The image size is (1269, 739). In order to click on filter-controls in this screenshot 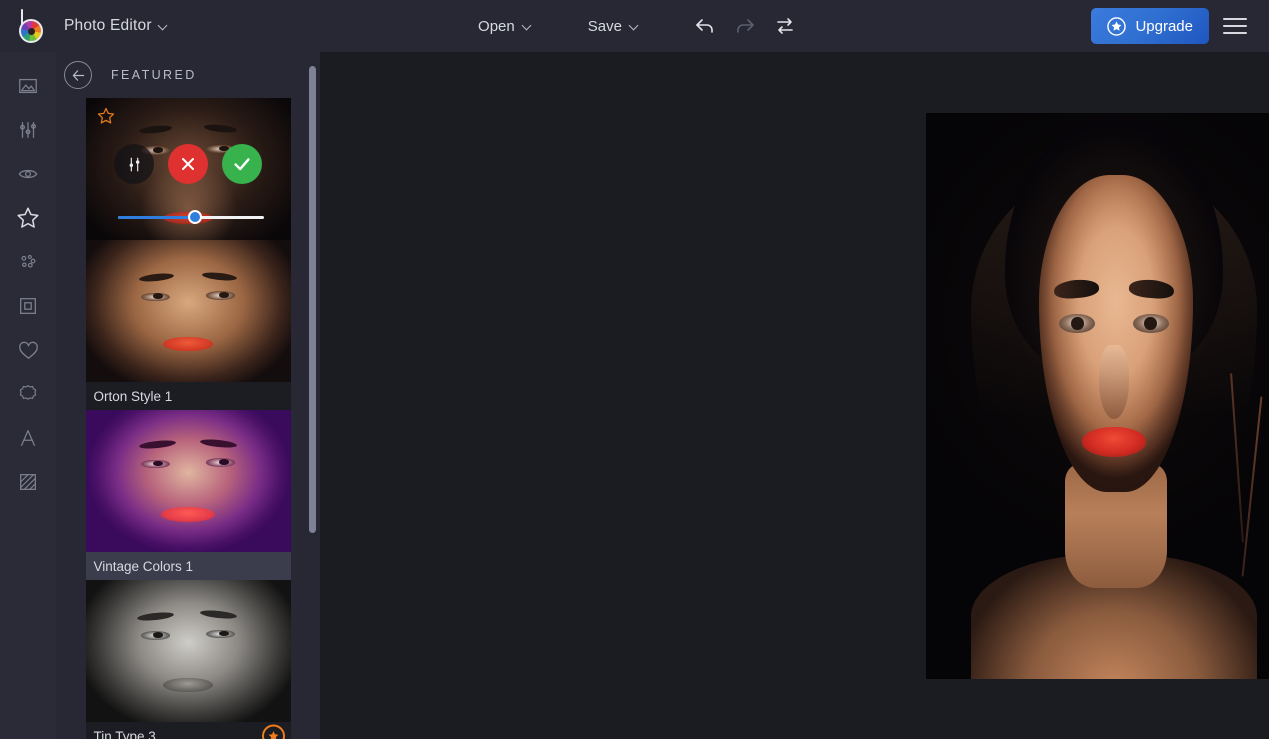, I will do `click(188, 164)`.